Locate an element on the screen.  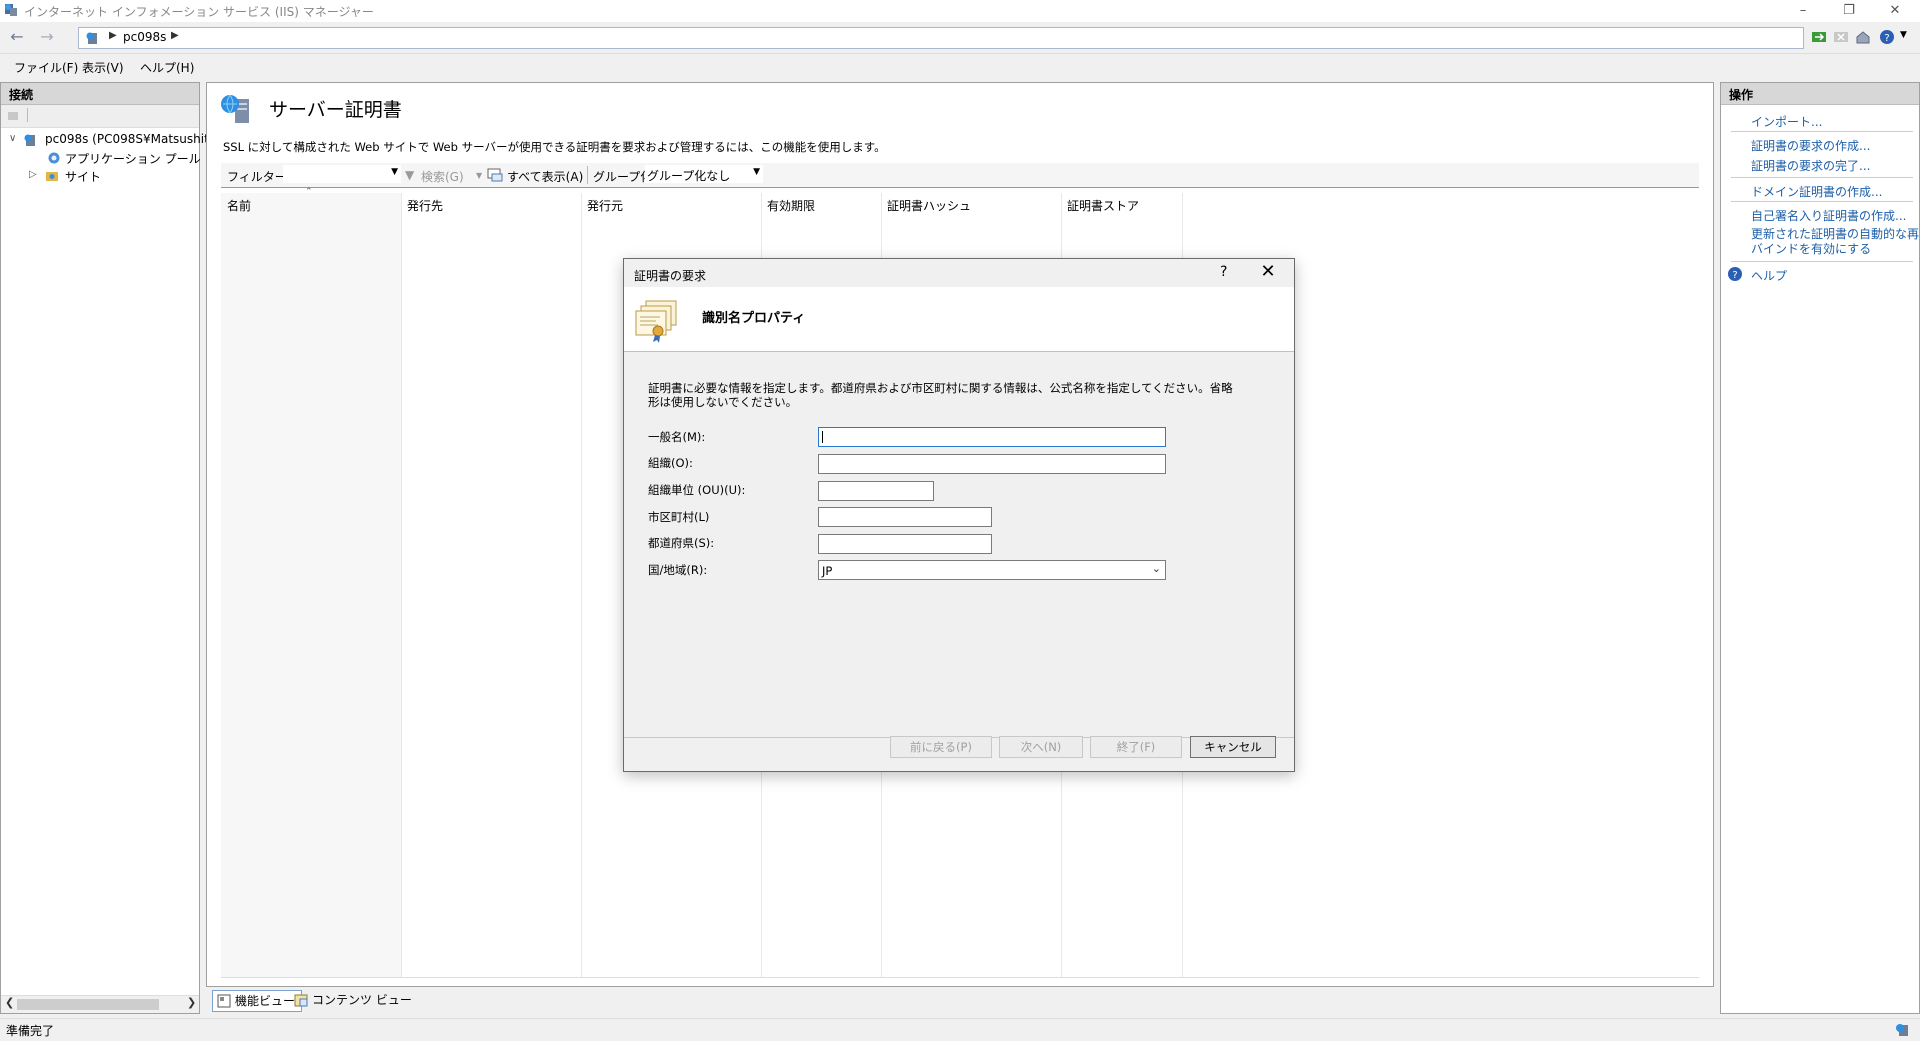
tab-feature-view-label: 機能ビュー is located at coordinates (265, 1001).